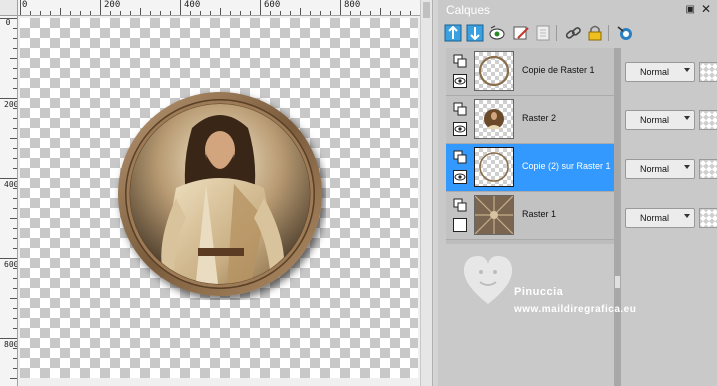  I want to click on delete-layer-icon, so click(543, 33).